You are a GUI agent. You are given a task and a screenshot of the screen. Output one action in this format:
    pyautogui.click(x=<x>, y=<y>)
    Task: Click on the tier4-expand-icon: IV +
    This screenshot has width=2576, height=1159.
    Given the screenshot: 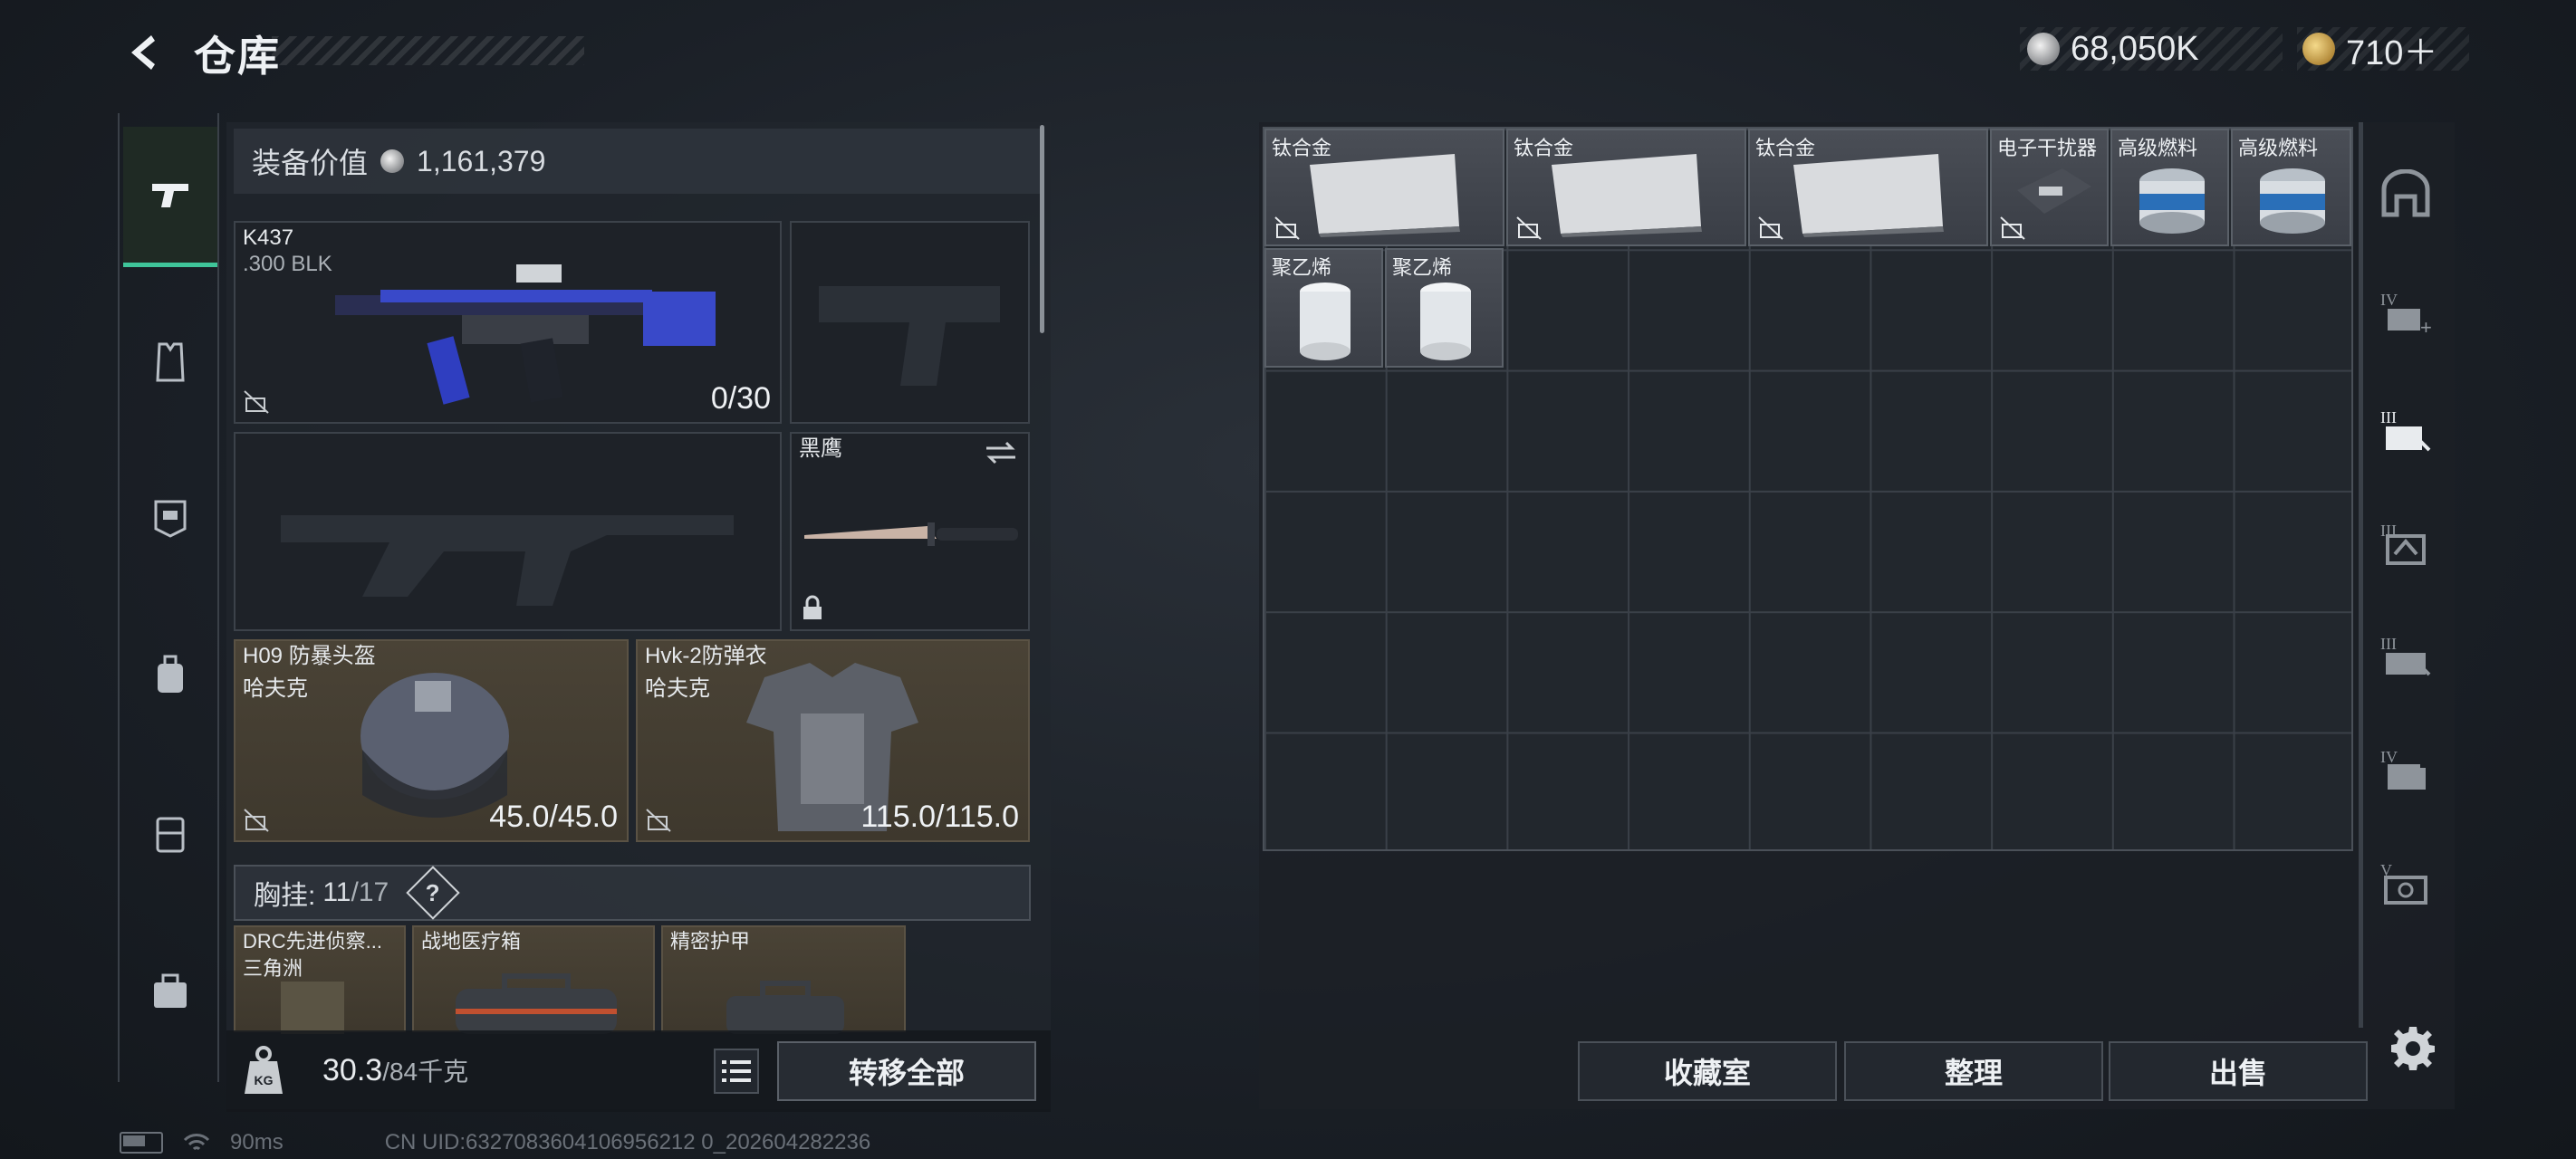 What is the action you would take?
    pyautogui.click(x=2406, y=314)
    